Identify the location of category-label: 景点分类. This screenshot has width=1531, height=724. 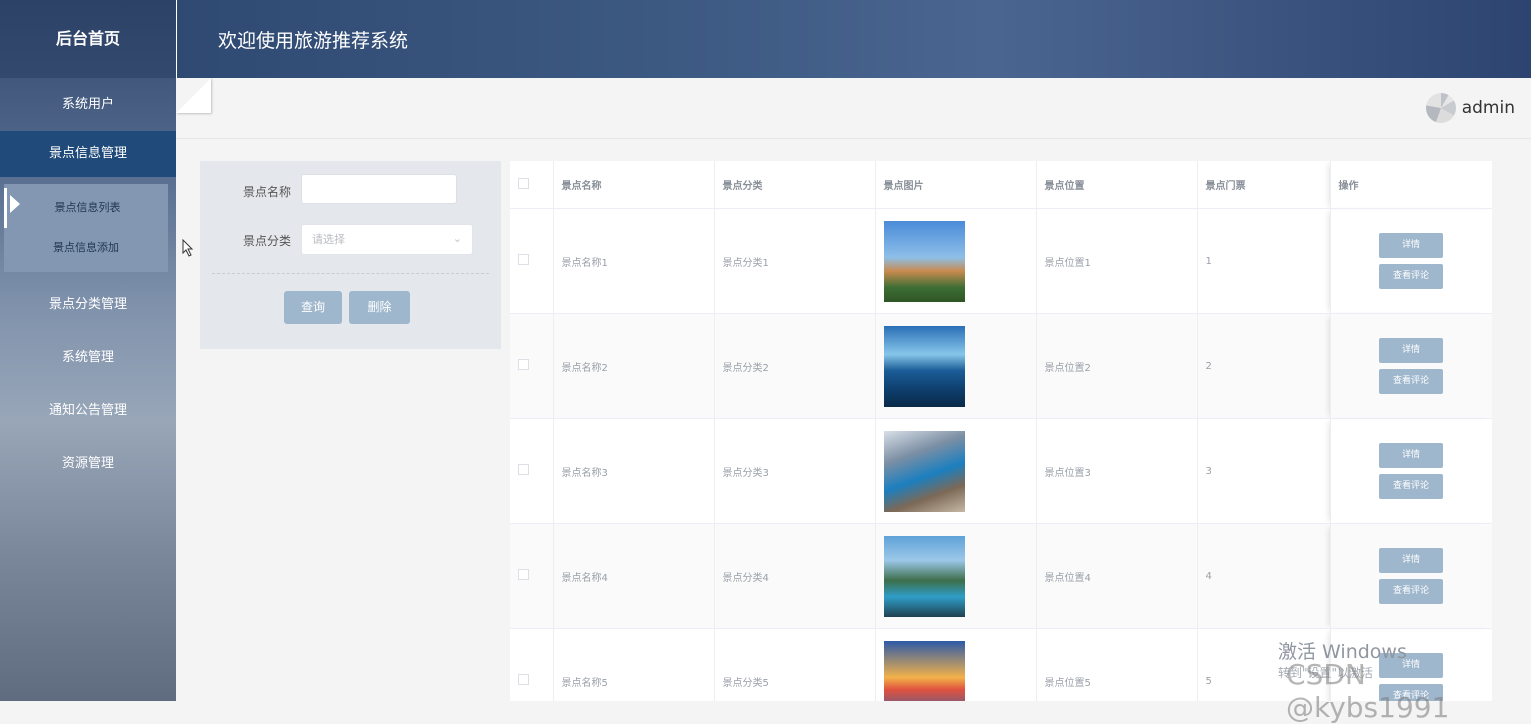
(267, 241).